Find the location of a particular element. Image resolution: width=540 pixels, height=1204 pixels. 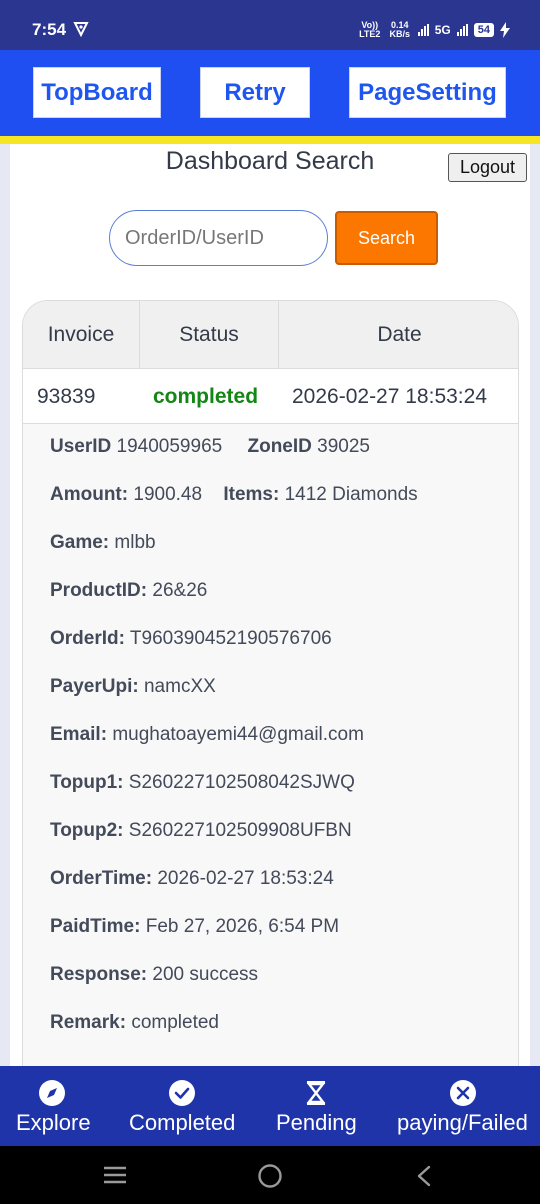

detail-response: Response: 200 success is located at coordinates (154, 975).